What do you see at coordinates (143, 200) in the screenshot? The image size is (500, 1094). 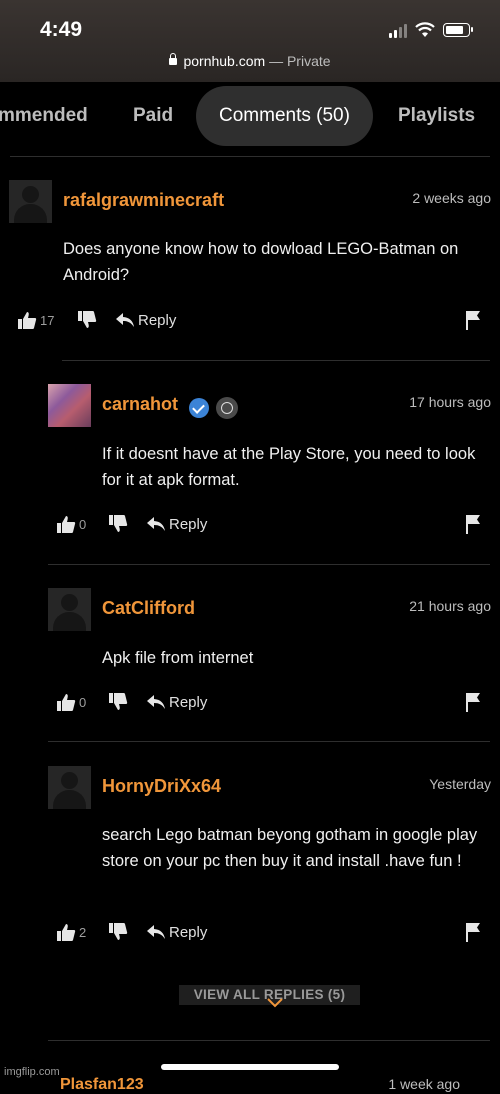 I see `comment-username: rafalgrawminecraft` at bounding box center [143, 200].